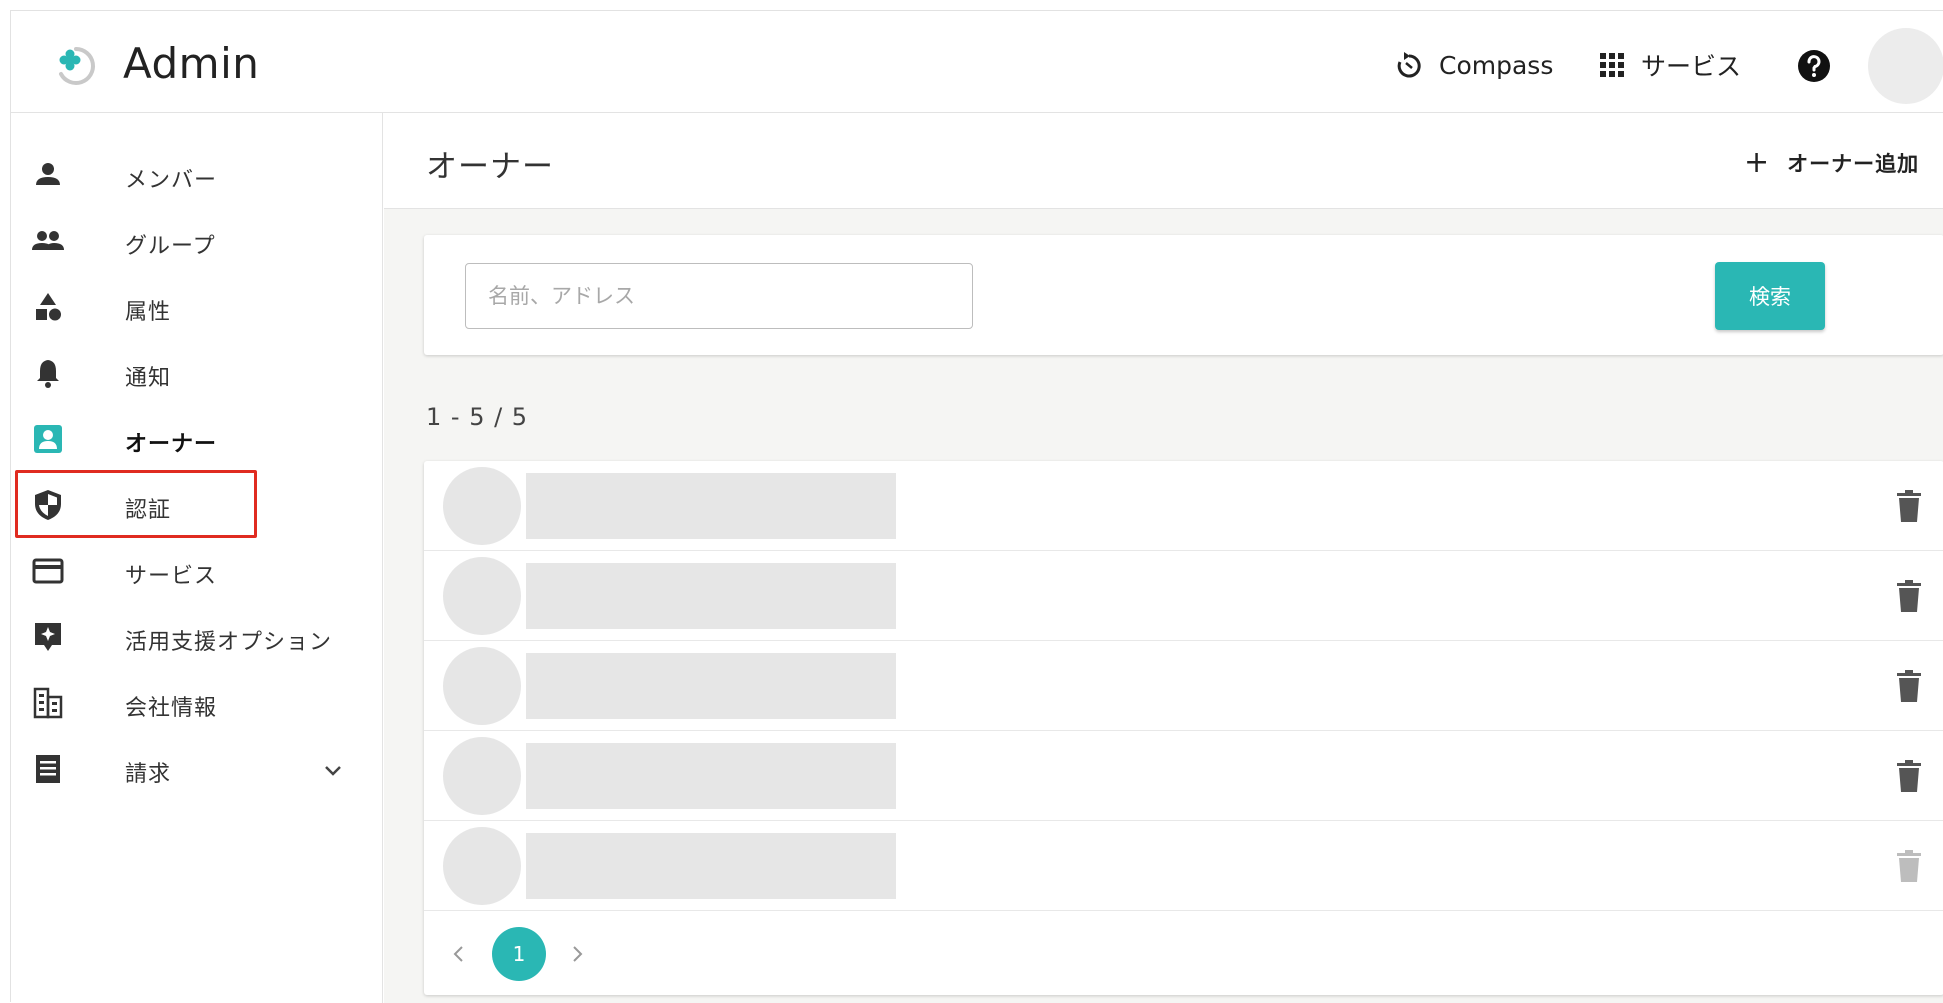  I want to click on bell-icon, so click(48, 374).